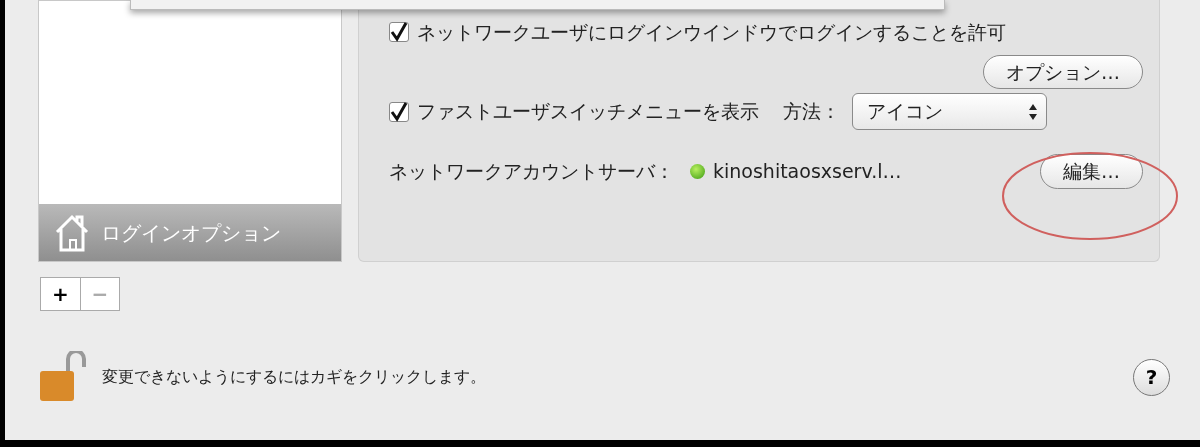 The image size is (1200, 447). I want to click on checkbox-label: ファストユーザスイッチメニューを表示, so click(588, 112).